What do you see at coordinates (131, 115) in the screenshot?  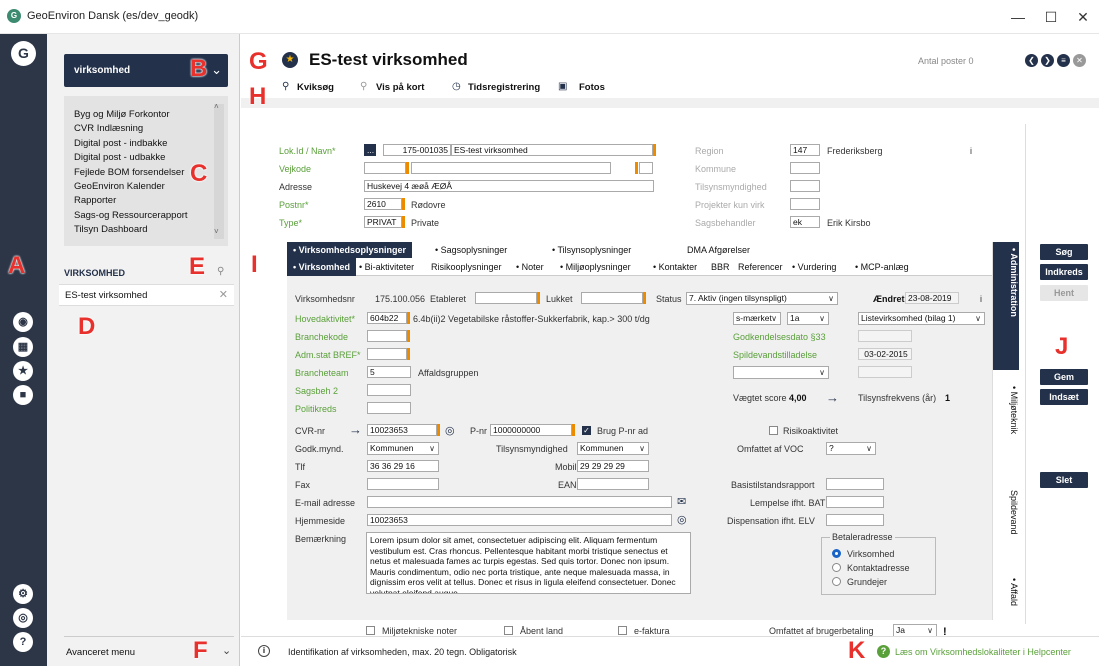 I see `menu-item: Byg og Miljø Forkontor` at bounding box center [131, 115].